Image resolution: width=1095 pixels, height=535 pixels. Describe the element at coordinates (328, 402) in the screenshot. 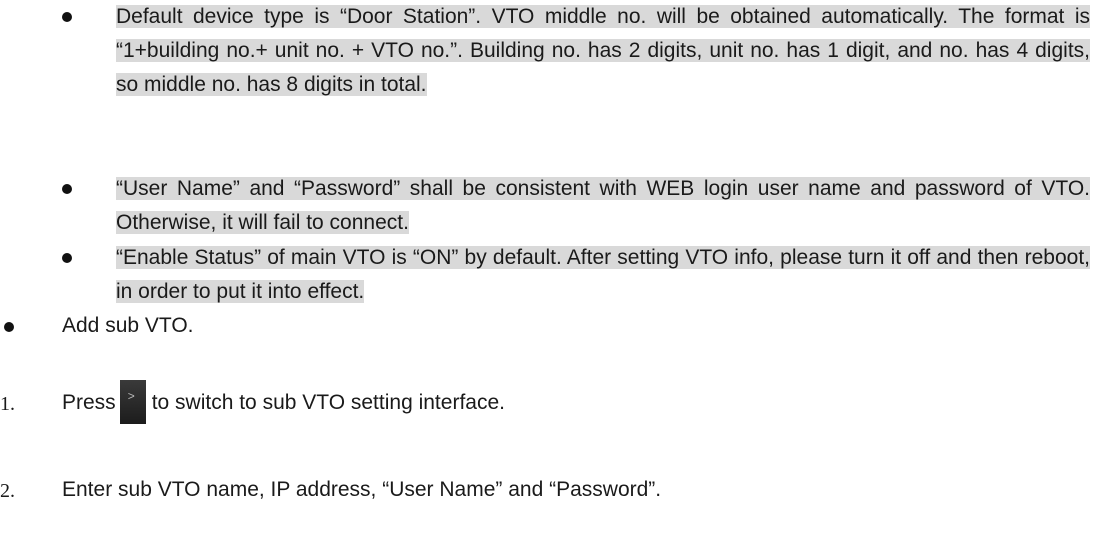

I see `step-text-after: to switch to sub VTO setting interface.` at that location.